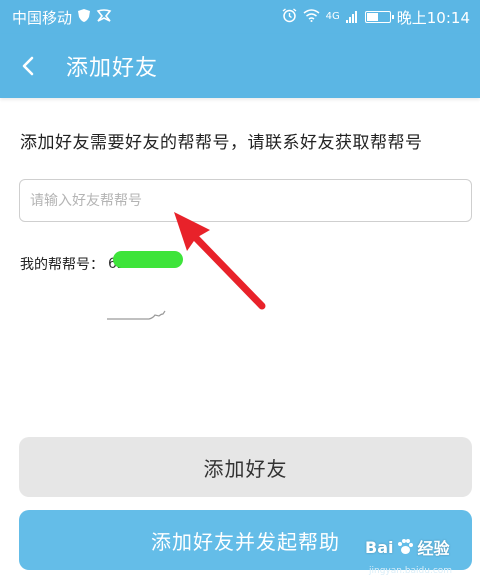 Image resolution: width=480 pixels, height=585 pixels. What do you see at coordinates (245, 200) in the screenshot?
I see `friend-id-input` at bounding box center [245, 200].